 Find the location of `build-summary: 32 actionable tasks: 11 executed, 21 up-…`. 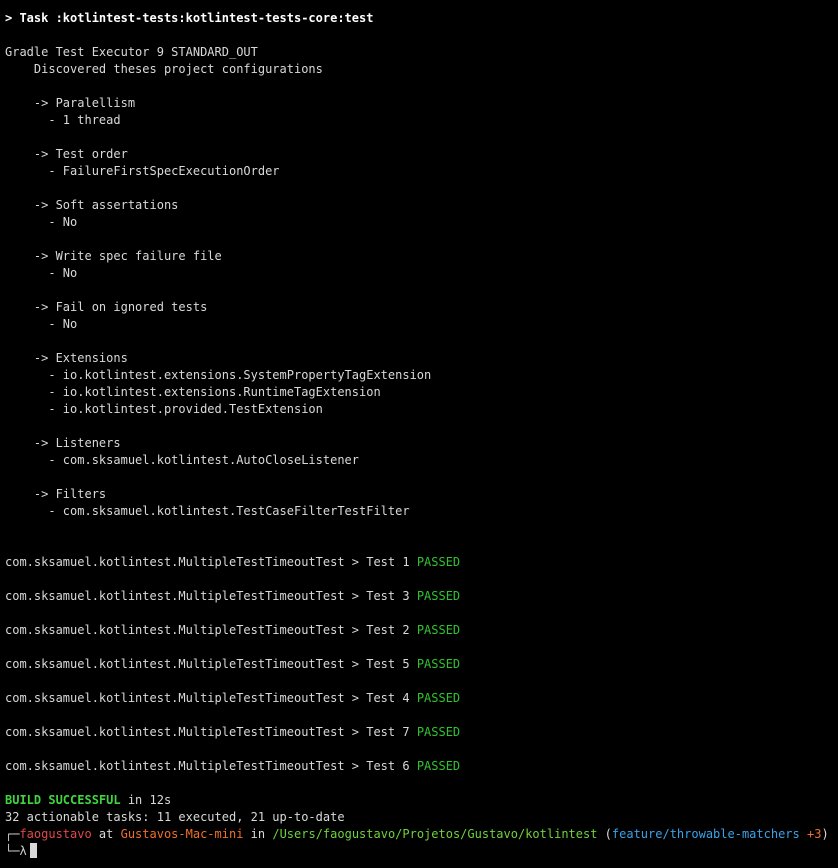

build-summary: 32 actionable tasks: 11 executed, 21 up-… is located at coordinates (175, 817).